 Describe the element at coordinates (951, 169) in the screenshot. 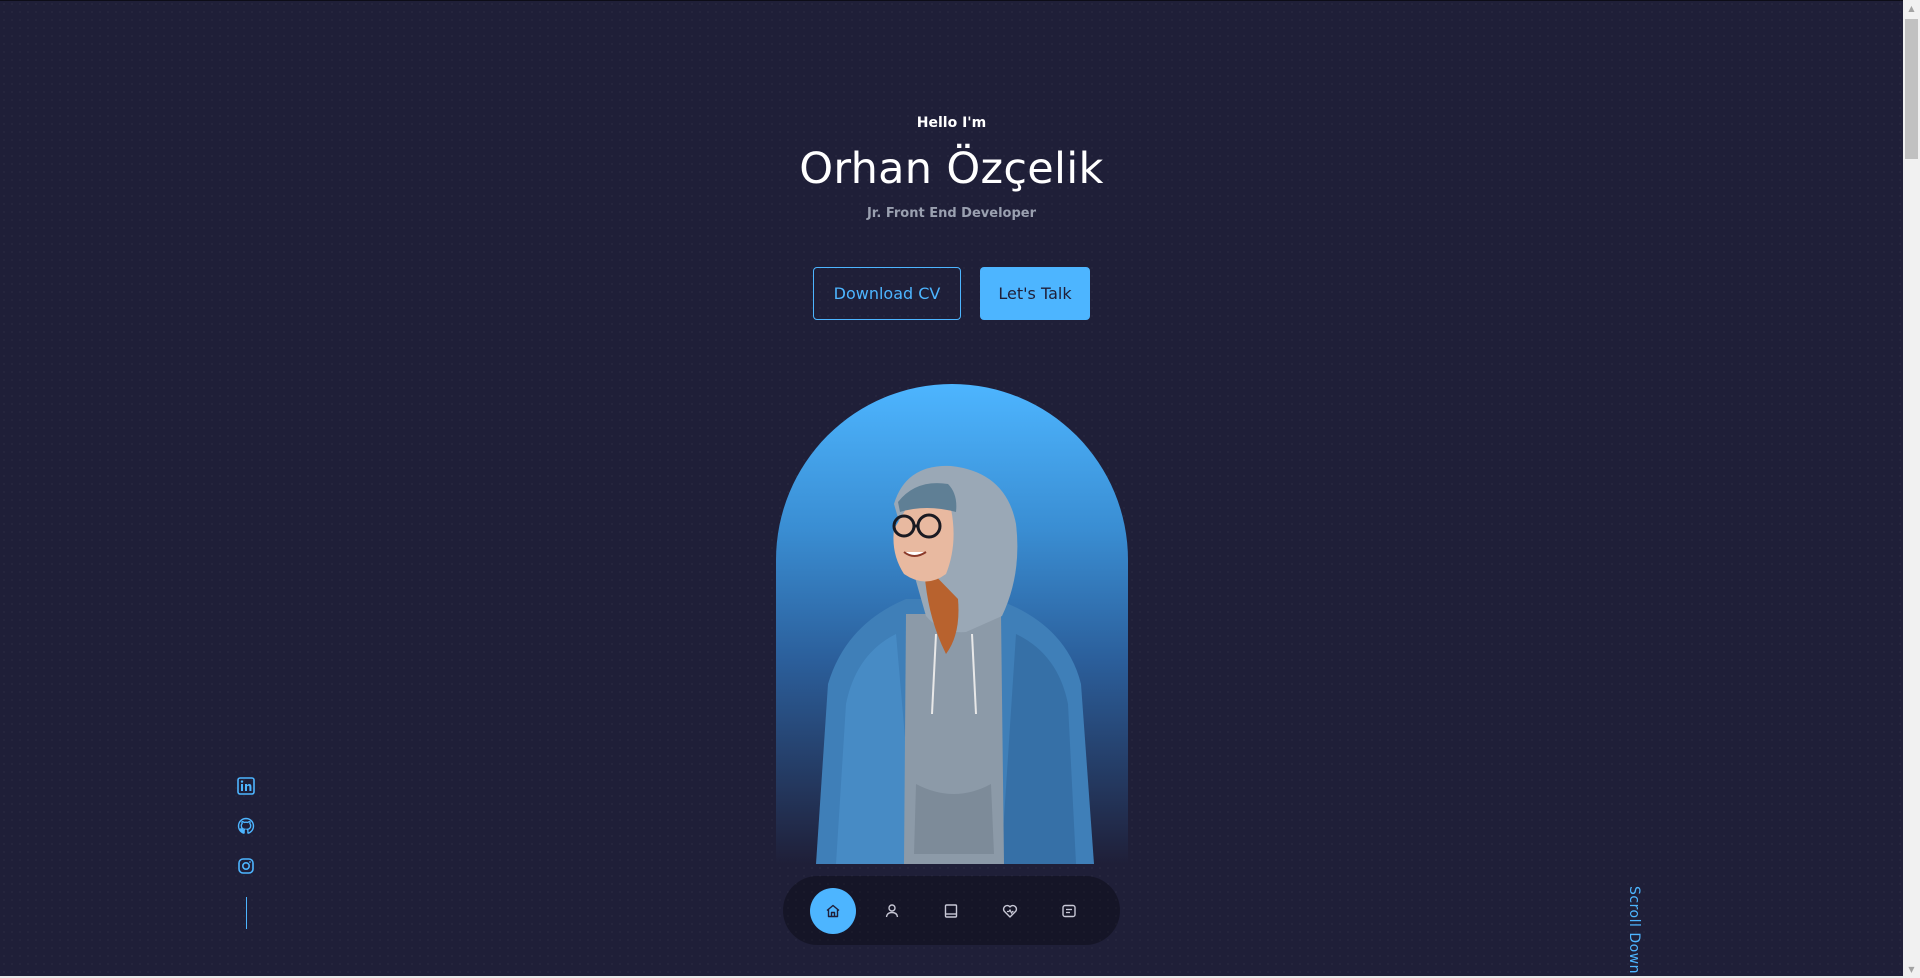

I see `page-title: Orhan Özçelik` at that location.